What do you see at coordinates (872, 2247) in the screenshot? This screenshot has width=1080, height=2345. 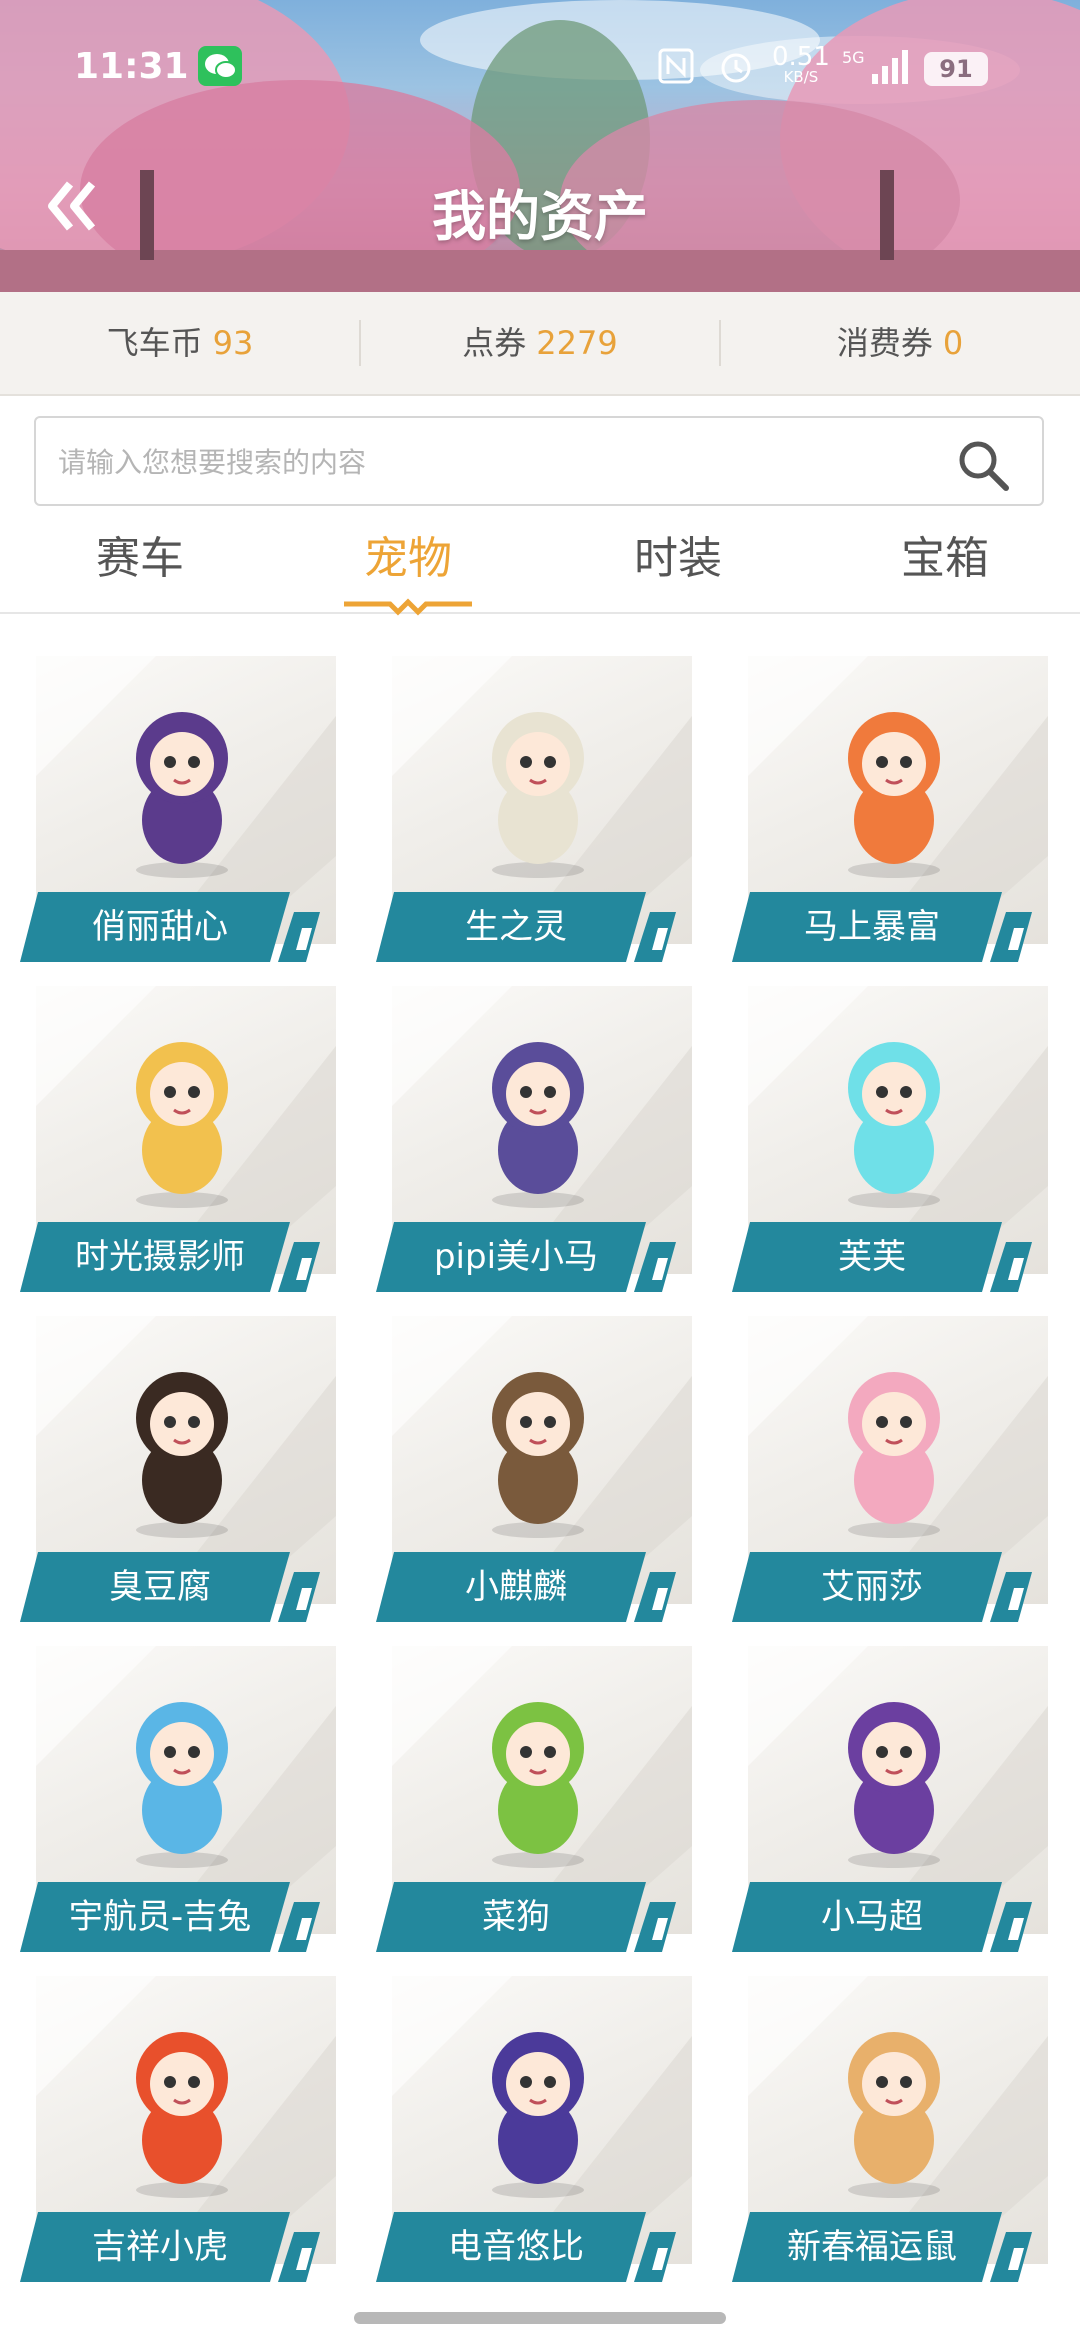 I see `pet-name: 新春福运鼠` at bounding box center [872, 2247].